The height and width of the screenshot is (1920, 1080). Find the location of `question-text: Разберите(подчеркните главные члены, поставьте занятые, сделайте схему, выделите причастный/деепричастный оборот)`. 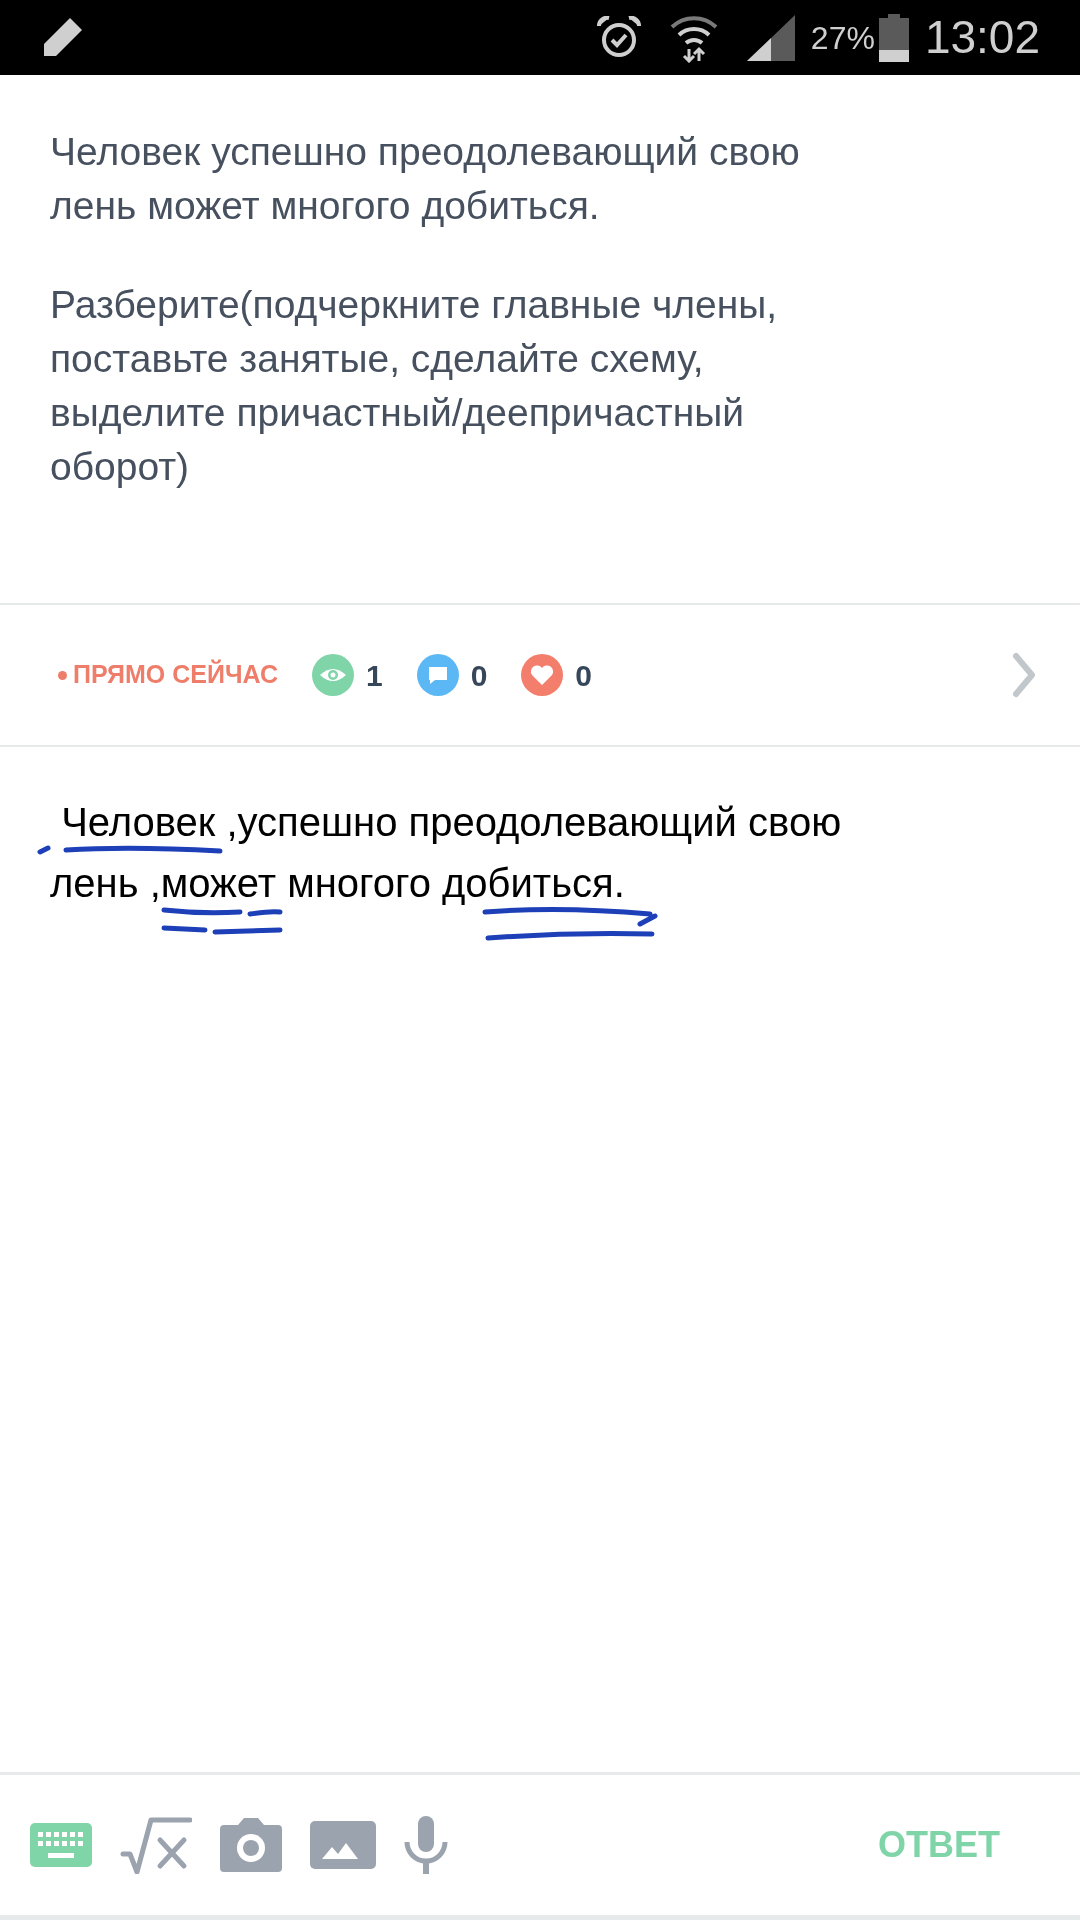

question-text: Разберите(подчеркните главные члены, поставьте занятые, сделайте схему, выделите причастный/деепричастный оборот) is located at coordinates (414, 386).